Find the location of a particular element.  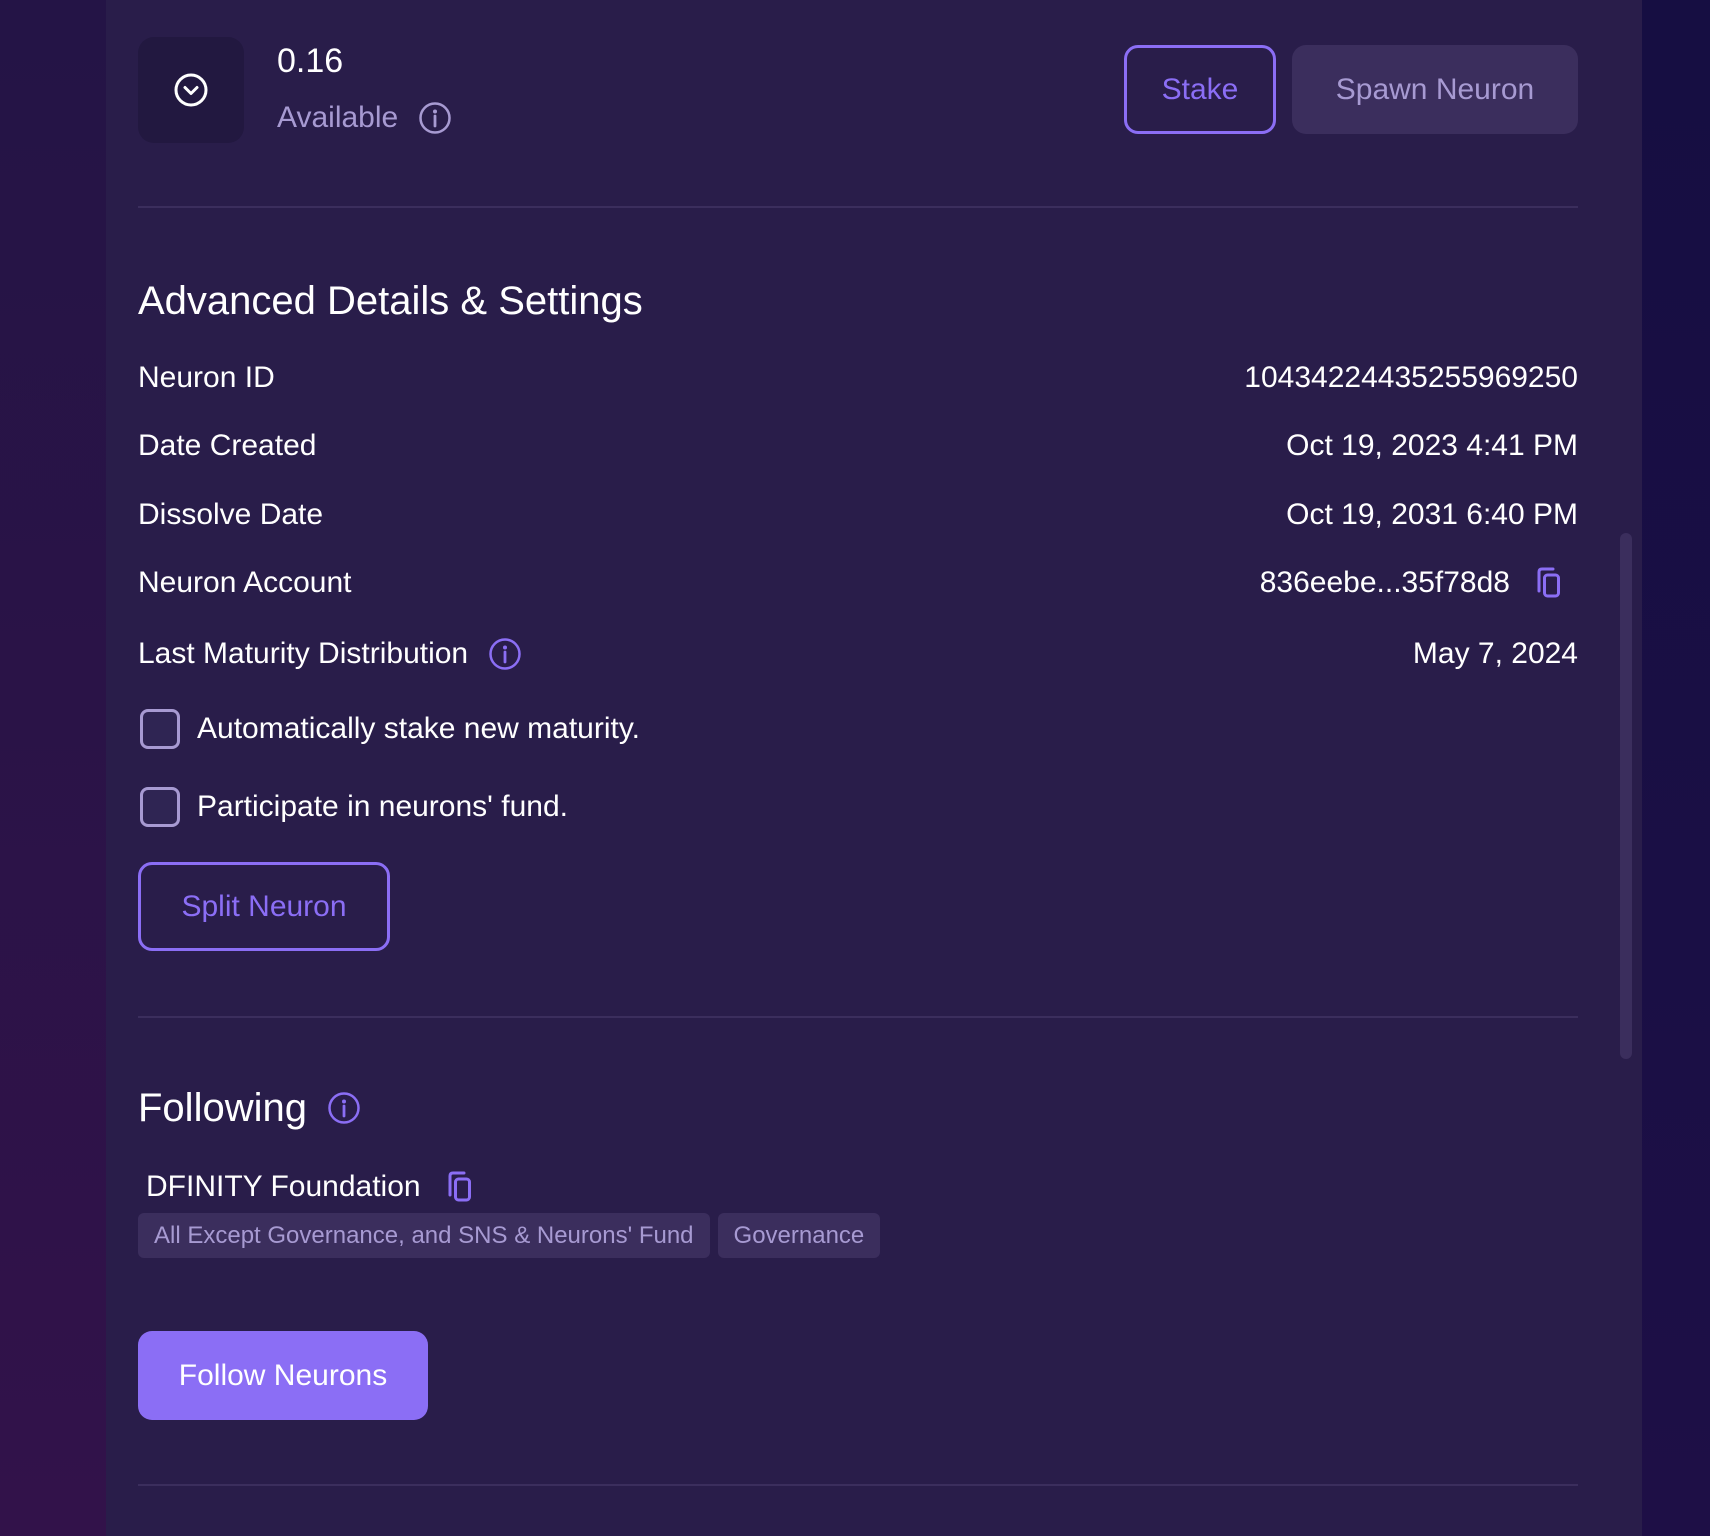

spawn-neuron-button: Spawn Neuron is located at coordinates (1435, 89).